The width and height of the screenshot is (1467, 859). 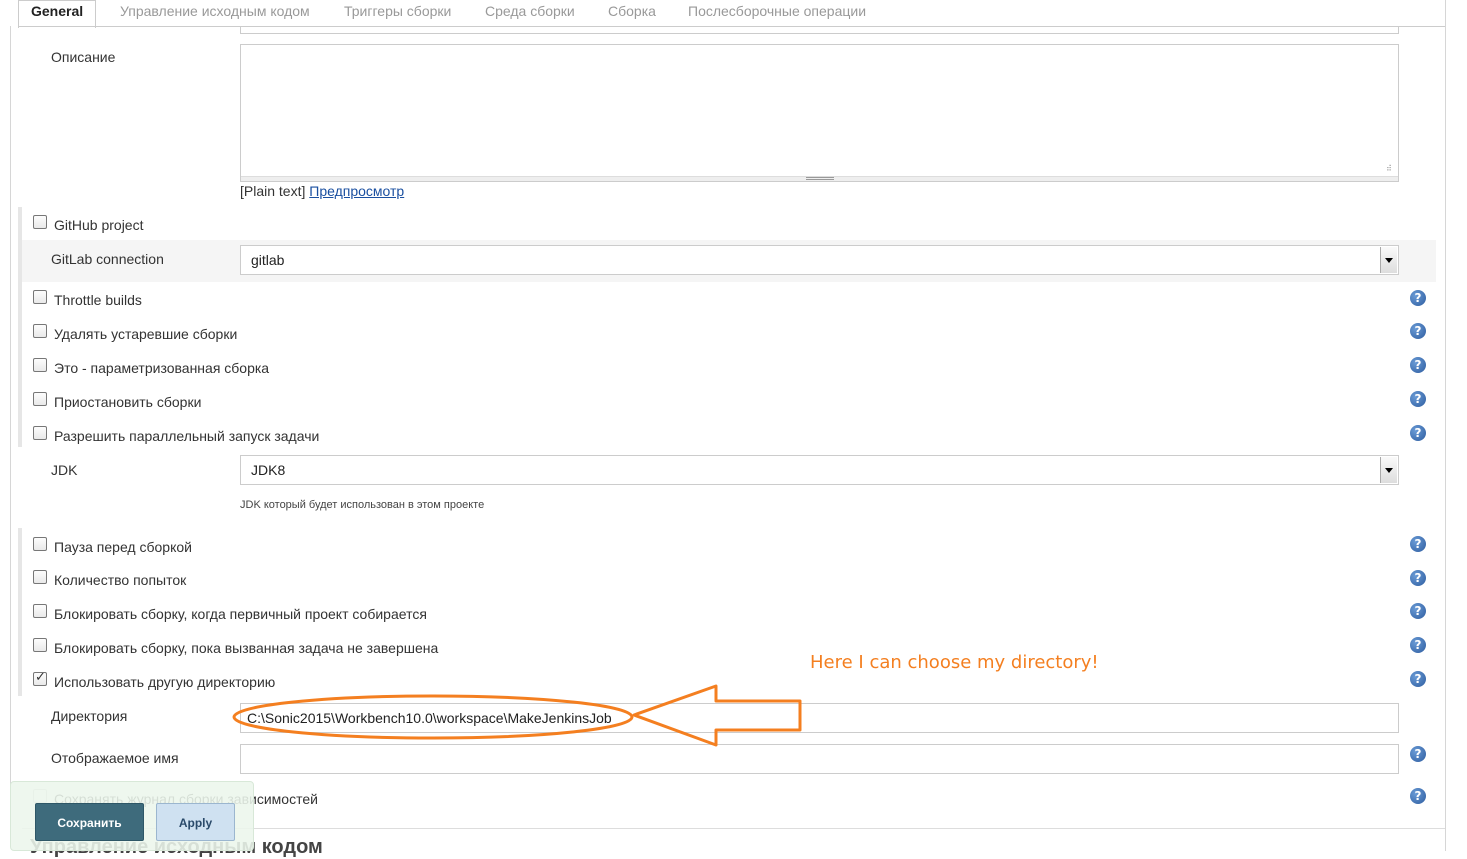 What do you see at coordinates (954, 662) in the screenshot?
I see `annotation-text: Here I can choose my directory!` at bounding box center [954, 662].